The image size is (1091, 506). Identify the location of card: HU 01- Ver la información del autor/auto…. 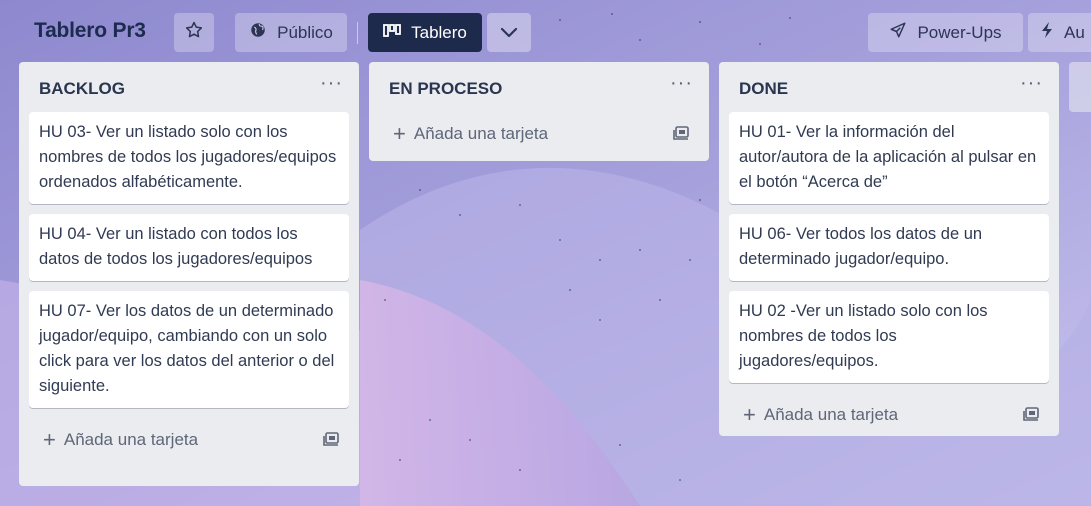
(889, 158).